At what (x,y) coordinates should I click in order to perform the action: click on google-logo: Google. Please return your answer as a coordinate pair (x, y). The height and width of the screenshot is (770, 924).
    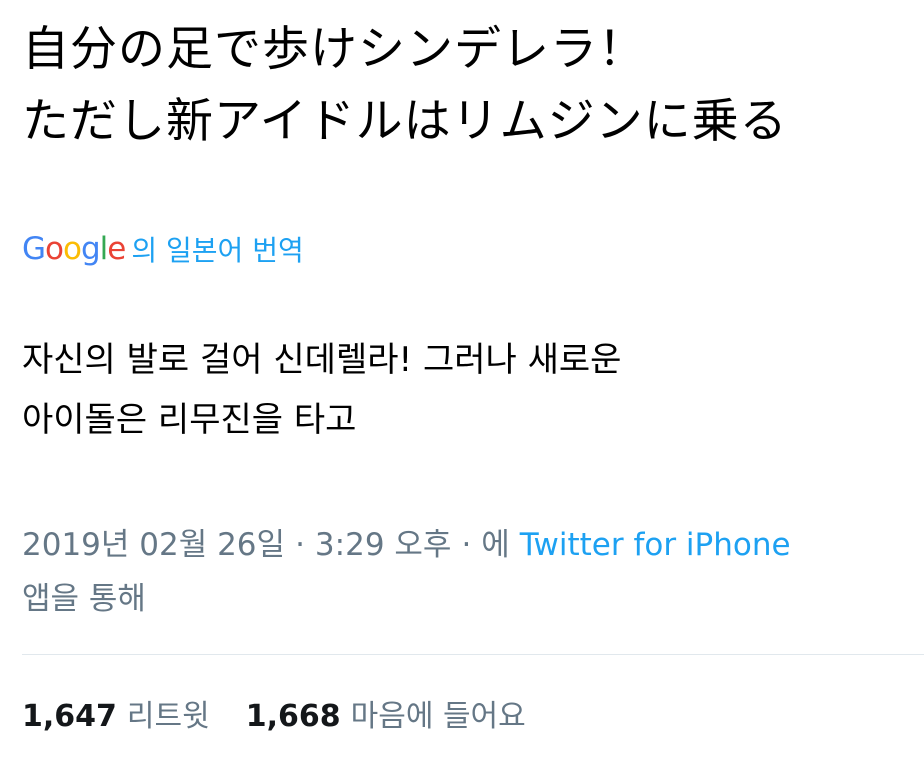
    Looking at the image, I should click on (74, 249).